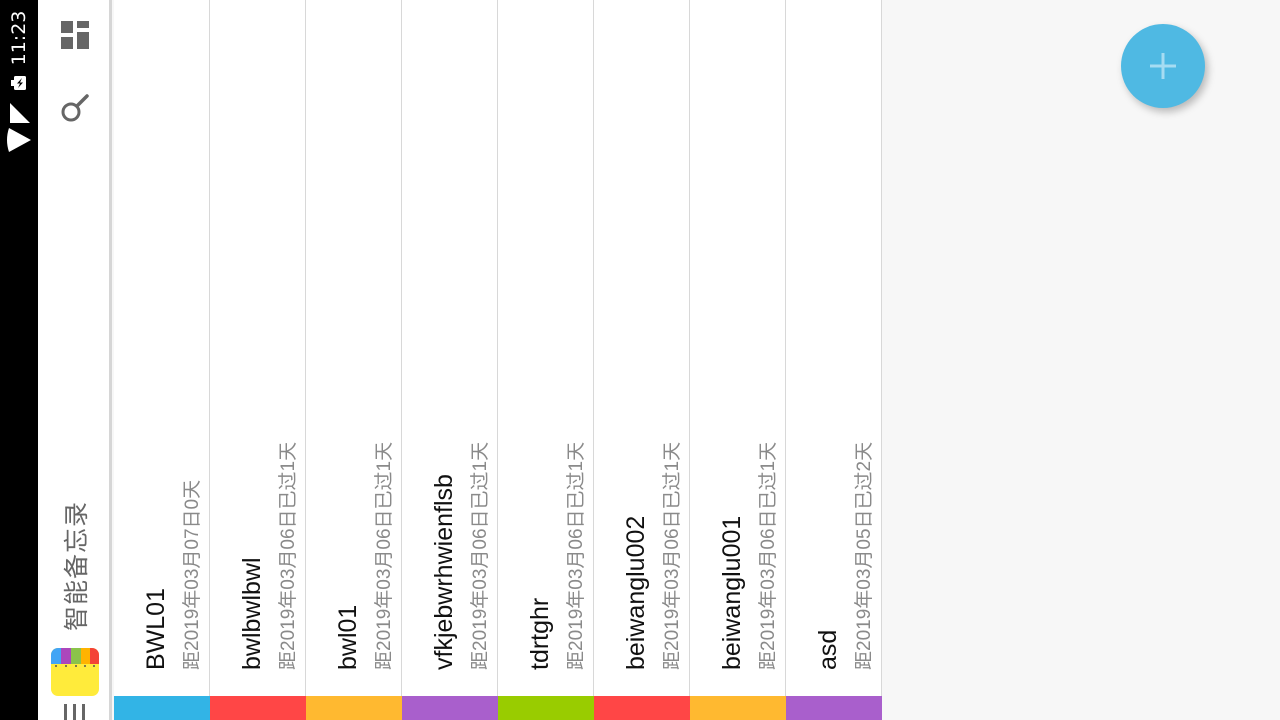 The width and height of the screenshot is (1280, 720). I want to click on memo-date: 距2019年03月07日0天, so click(192, 574).